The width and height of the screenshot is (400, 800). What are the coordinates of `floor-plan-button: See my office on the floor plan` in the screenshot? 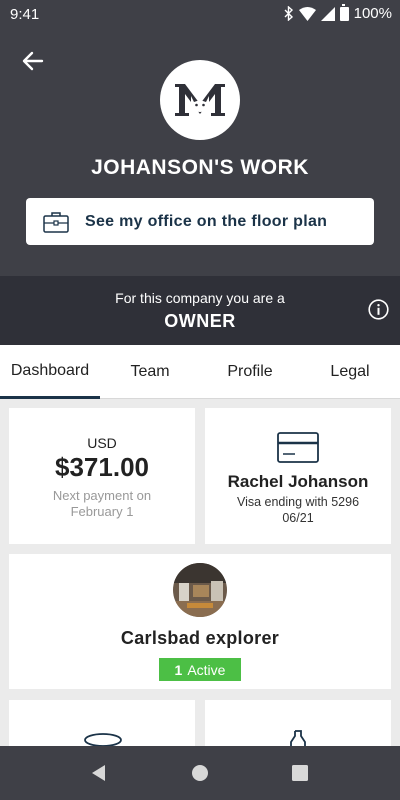 It's located at (200, 221).